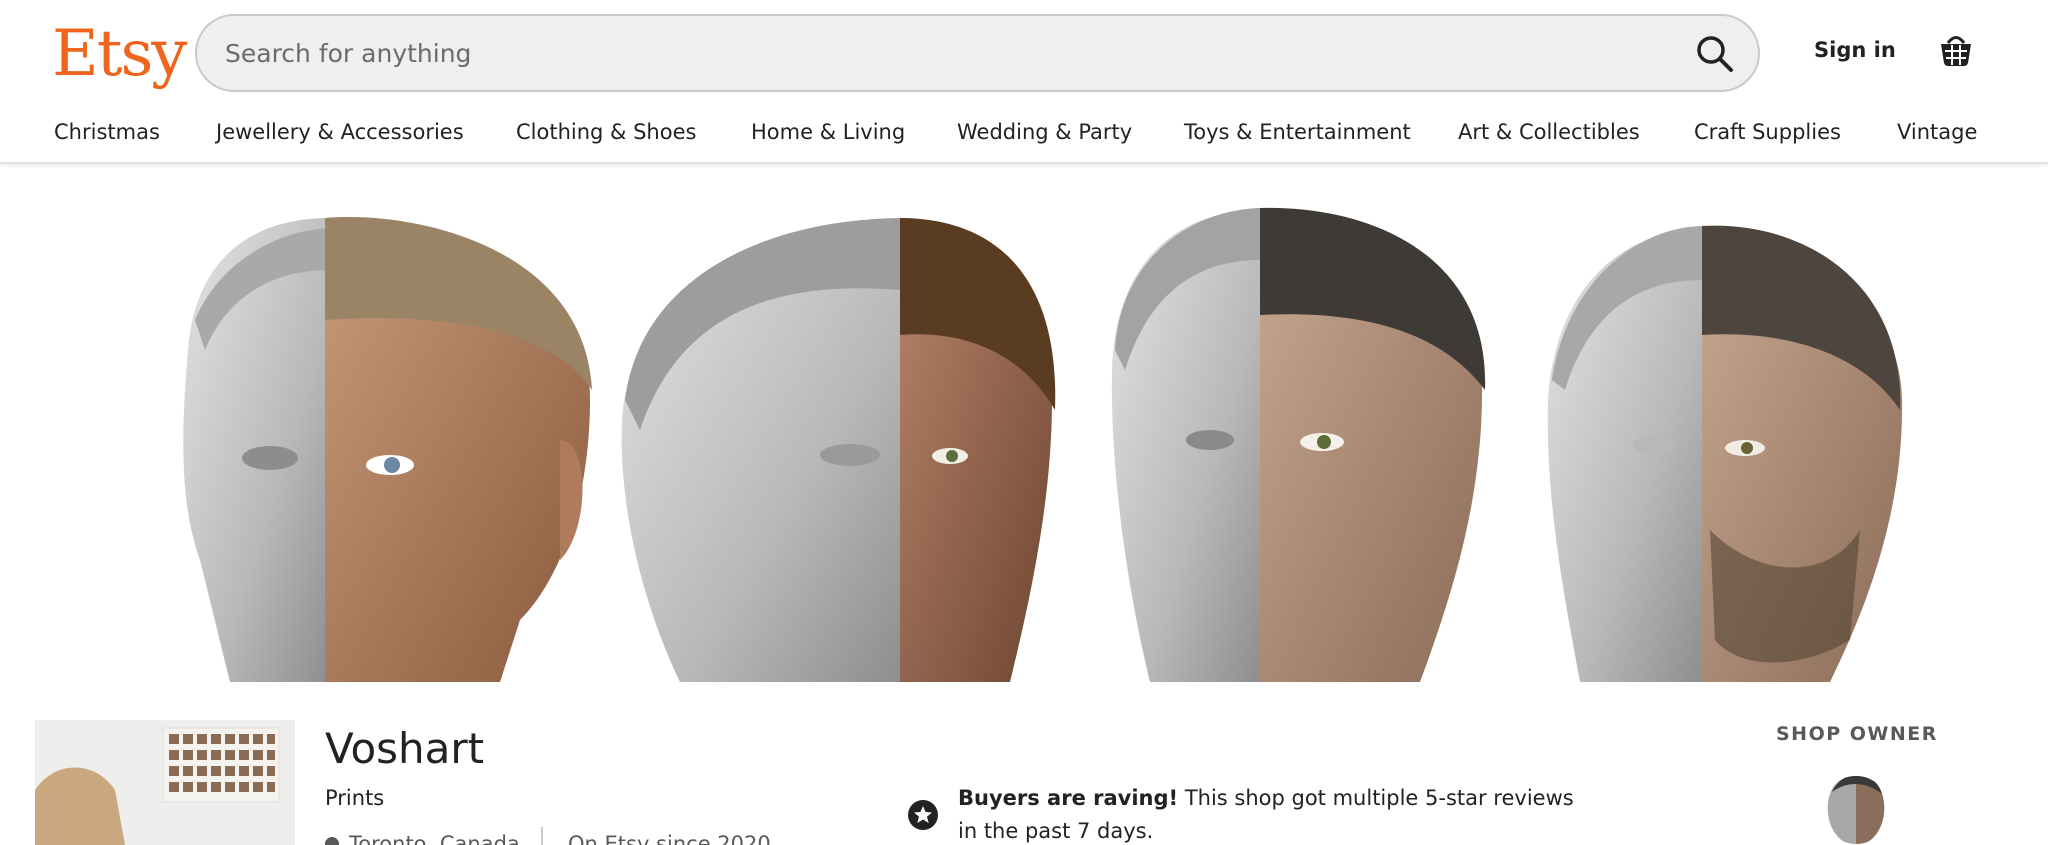  What do you see at coordinates (828, 132) in the screenshot?
I see `nav-item-home-living: Home & Living` at bounding box center [828, 132].